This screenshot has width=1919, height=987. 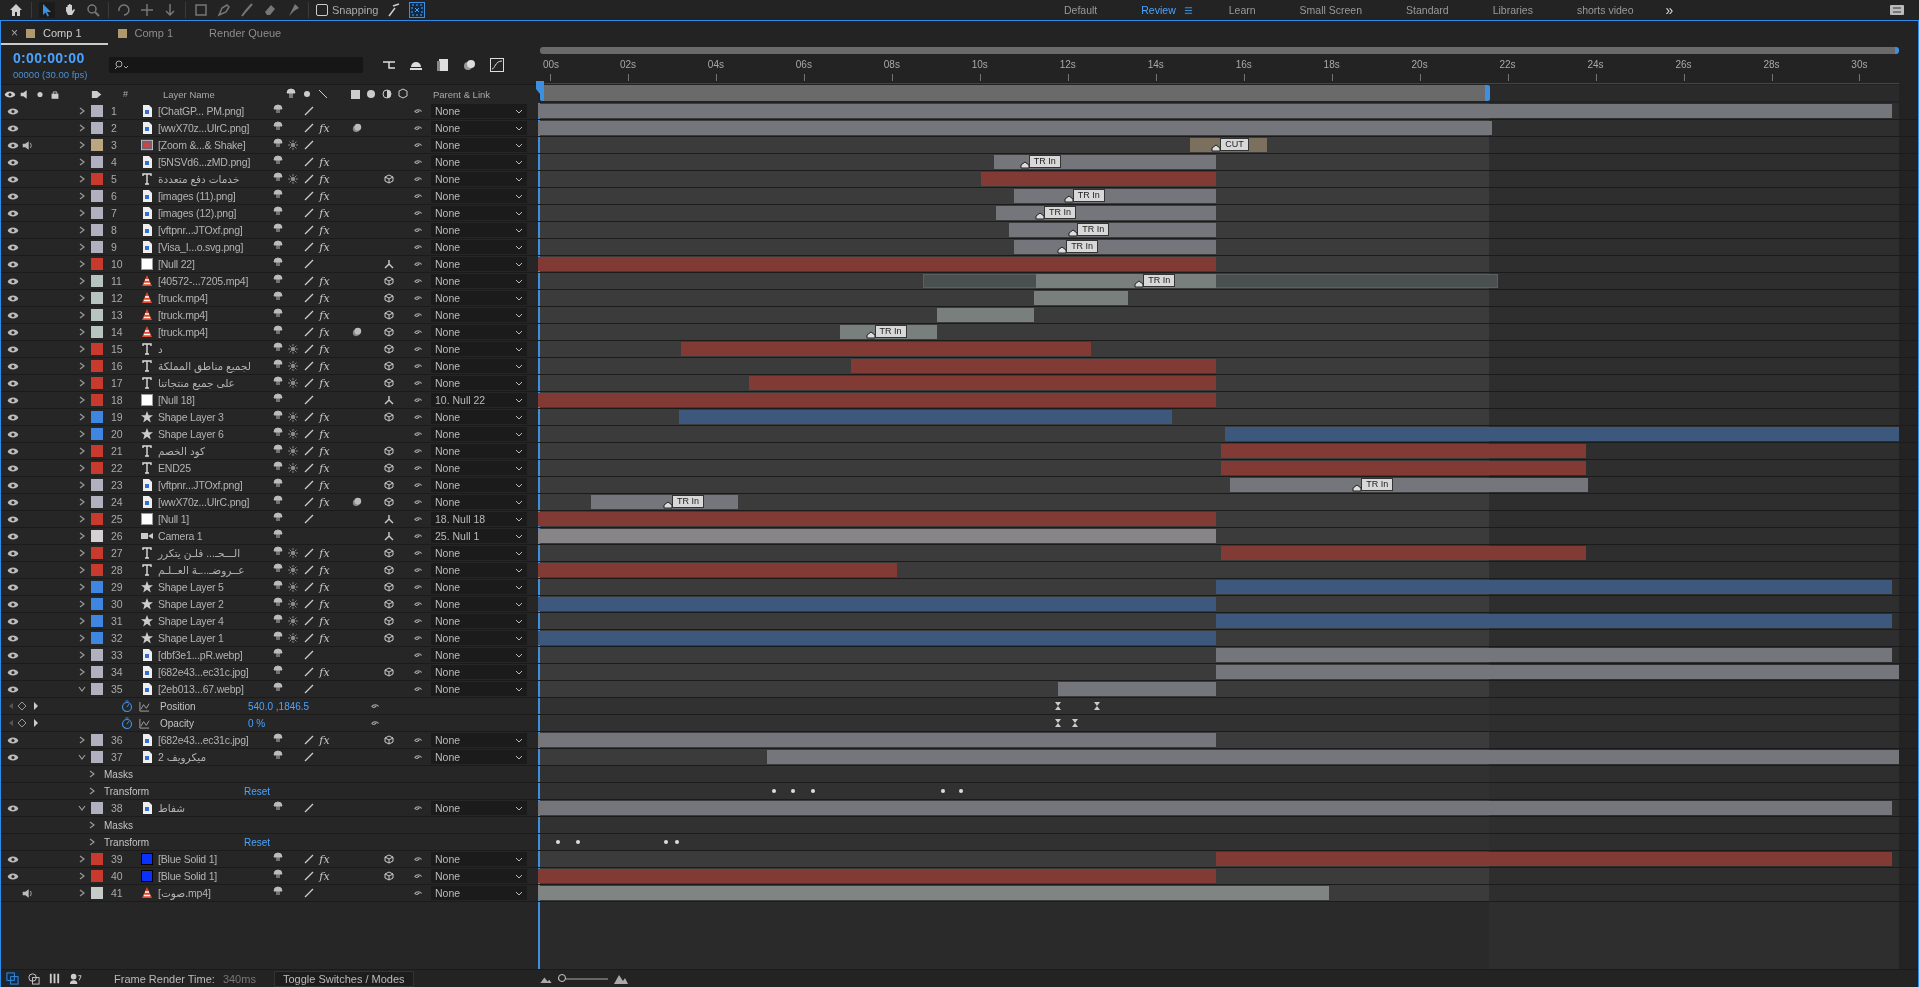 What do you see at coordinates (12, 978) in the screenshot?
I see `comp-button-icon` at bounding box center [12, 978].